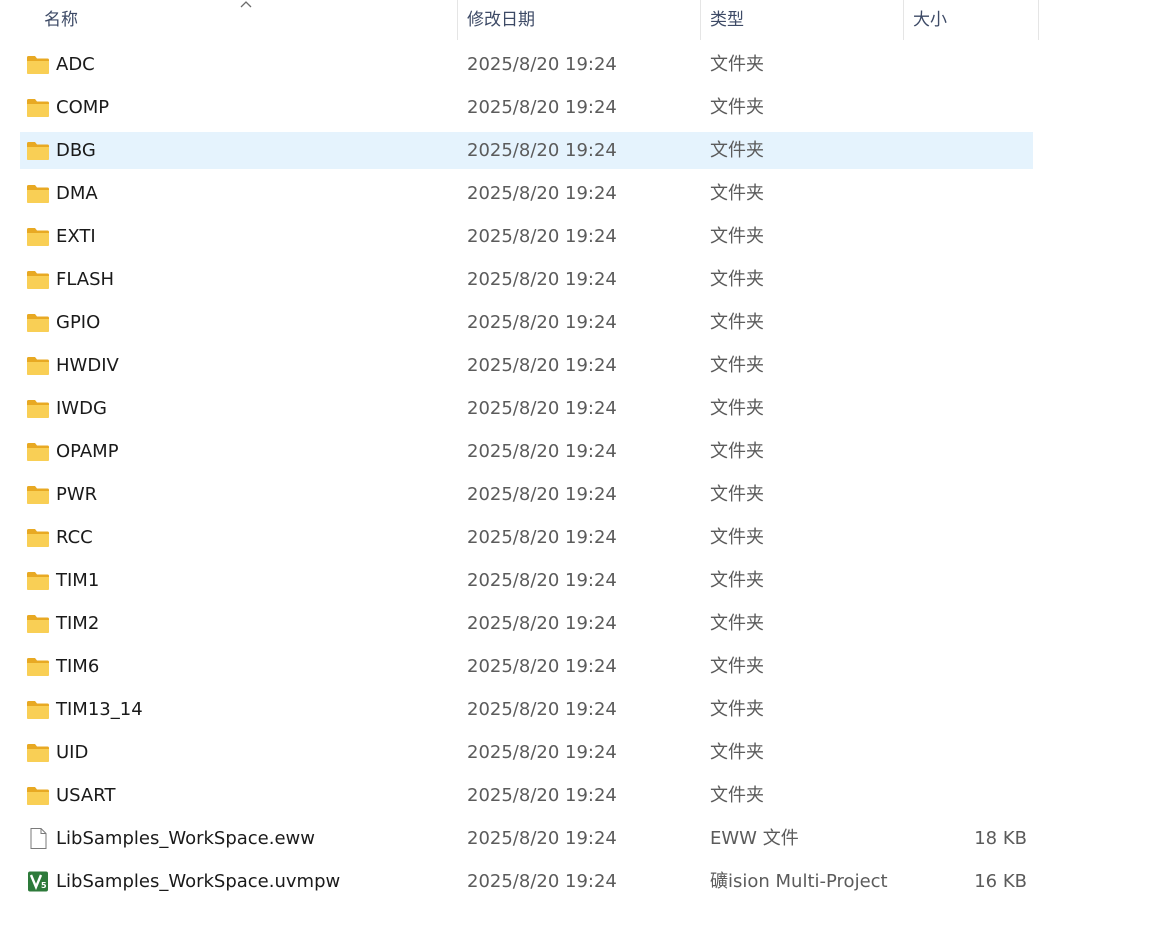 The width and height of the screenshot is (1161, 950). I want to click on file-row: TIM1 2025/8/20 19:24 文件夹, so click(526, 580).